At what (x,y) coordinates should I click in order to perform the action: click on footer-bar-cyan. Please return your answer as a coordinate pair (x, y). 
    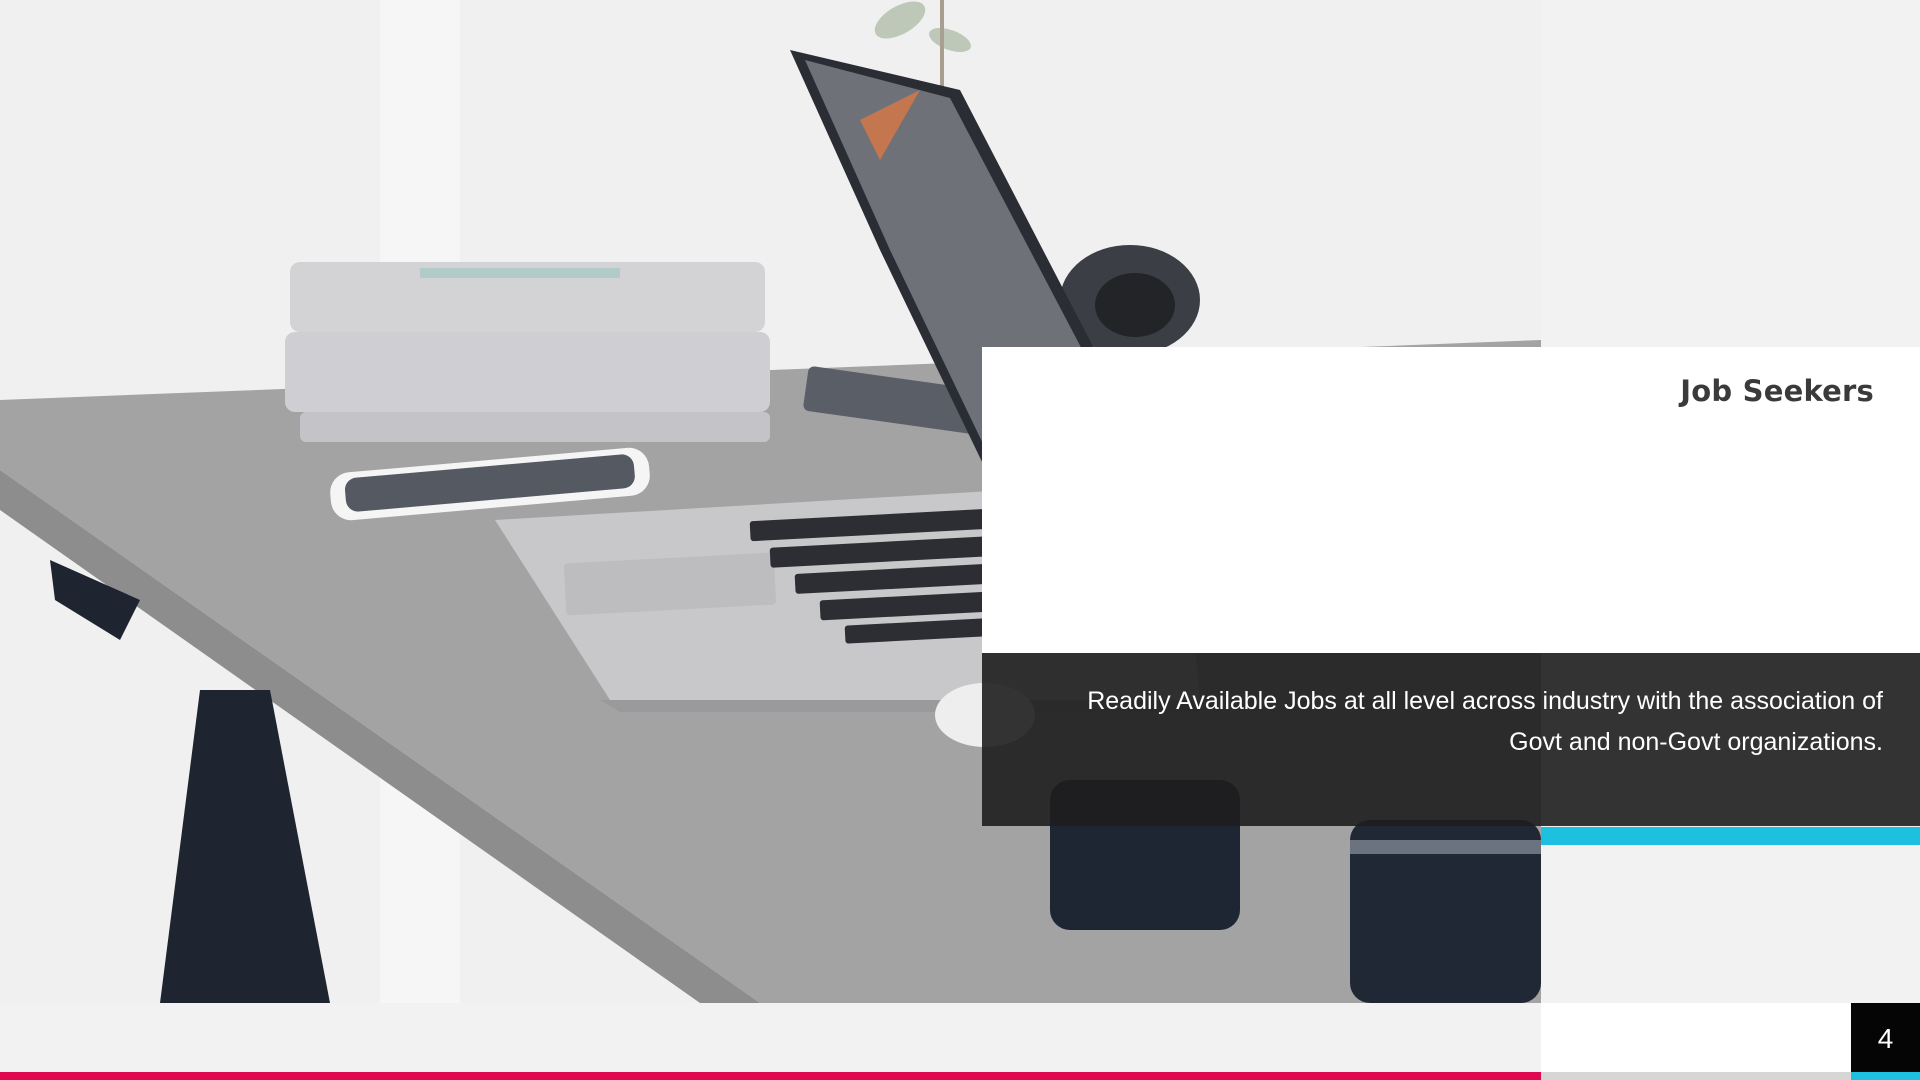
    Looking at the image, I should click on (1885, 1076).